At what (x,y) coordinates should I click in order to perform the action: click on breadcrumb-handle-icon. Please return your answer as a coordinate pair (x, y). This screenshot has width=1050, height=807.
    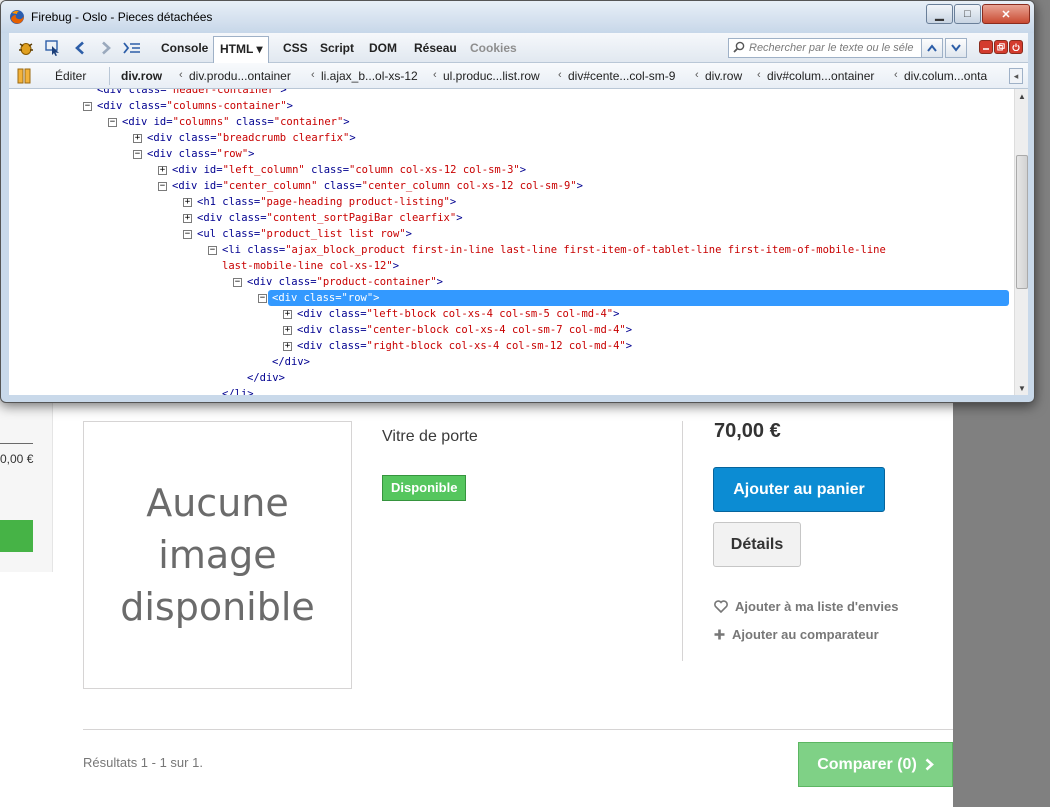
    Looking at the image, I should click on (24, 76).